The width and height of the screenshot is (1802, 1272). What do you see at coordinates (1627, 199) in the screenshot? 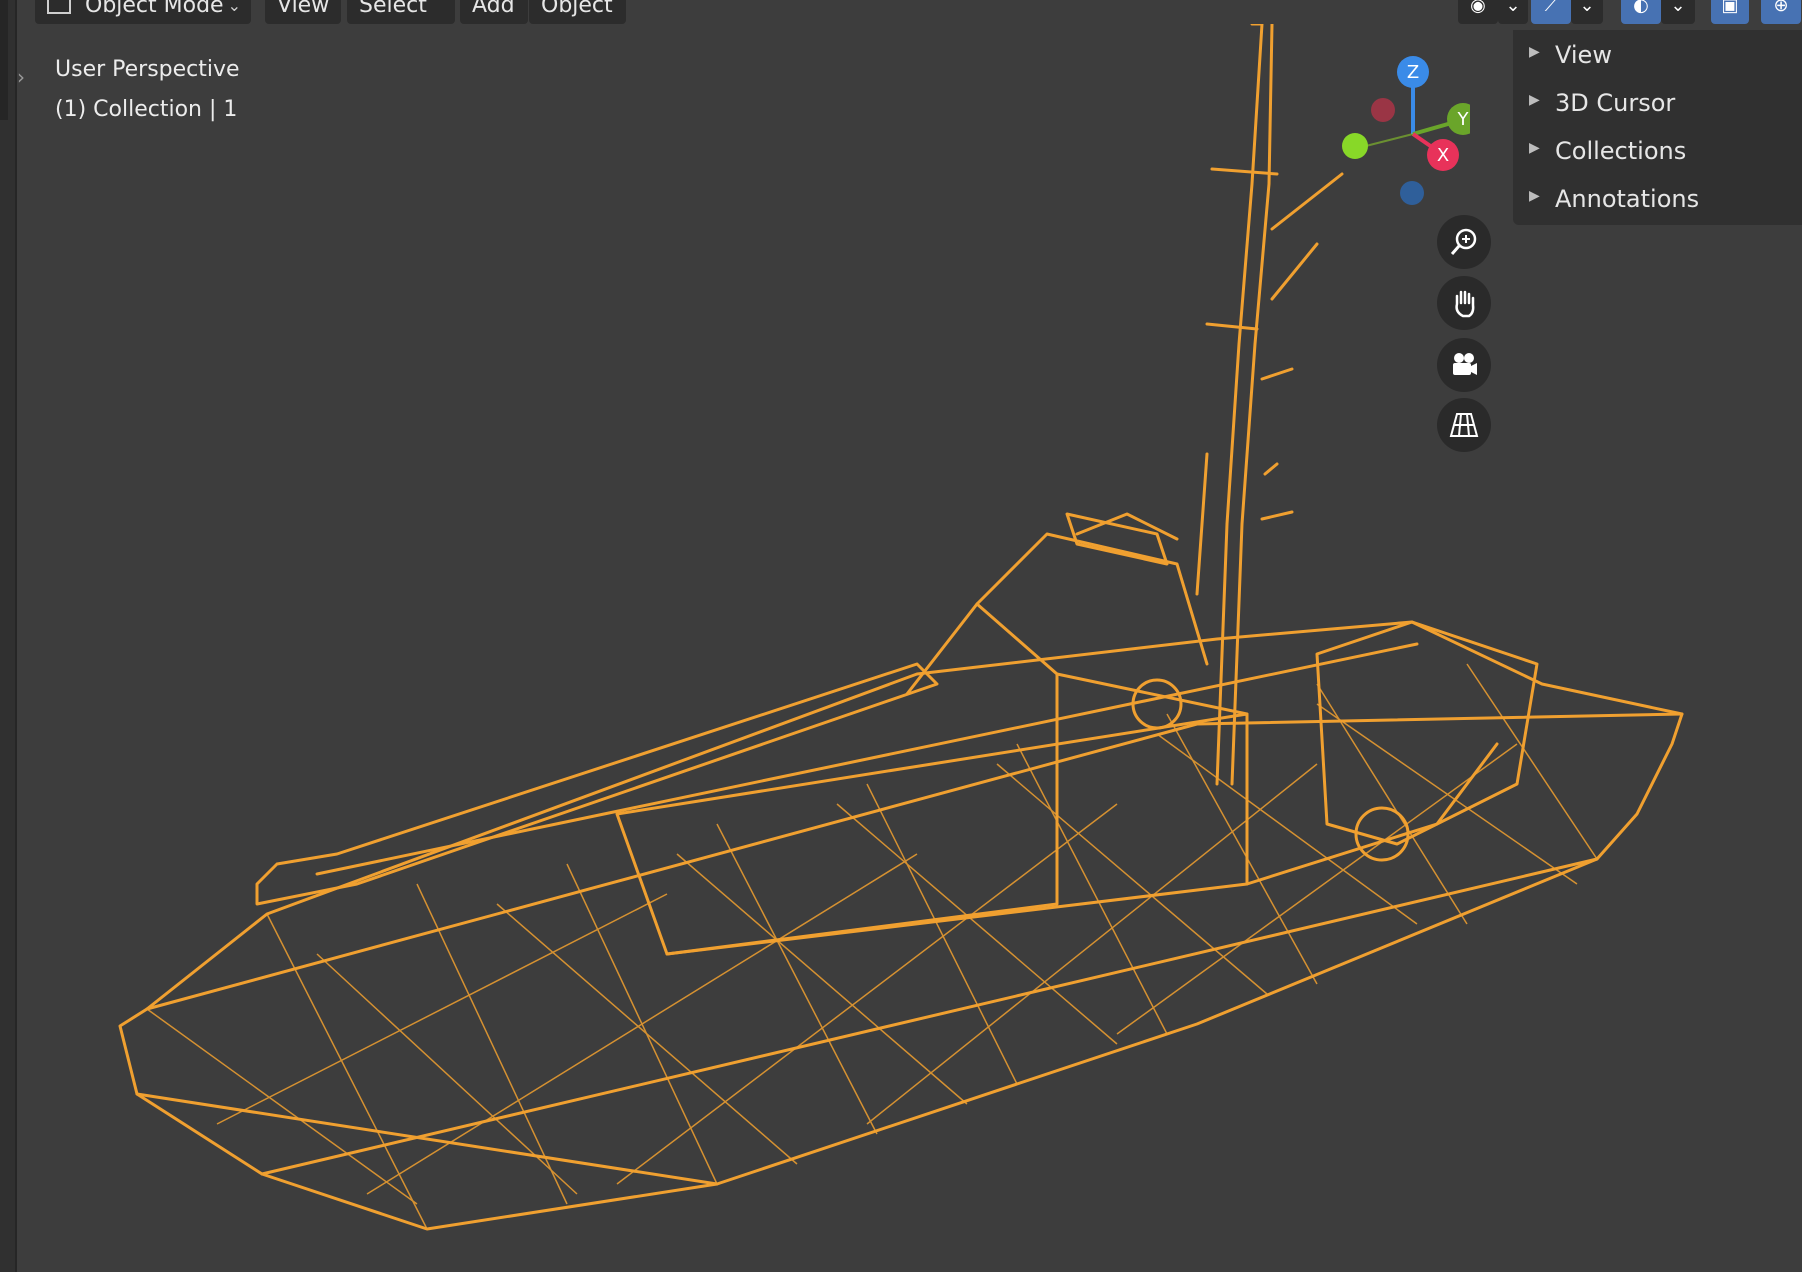
I see `panel-annotations-label: Annotations` at bounding box center [1627, 199].